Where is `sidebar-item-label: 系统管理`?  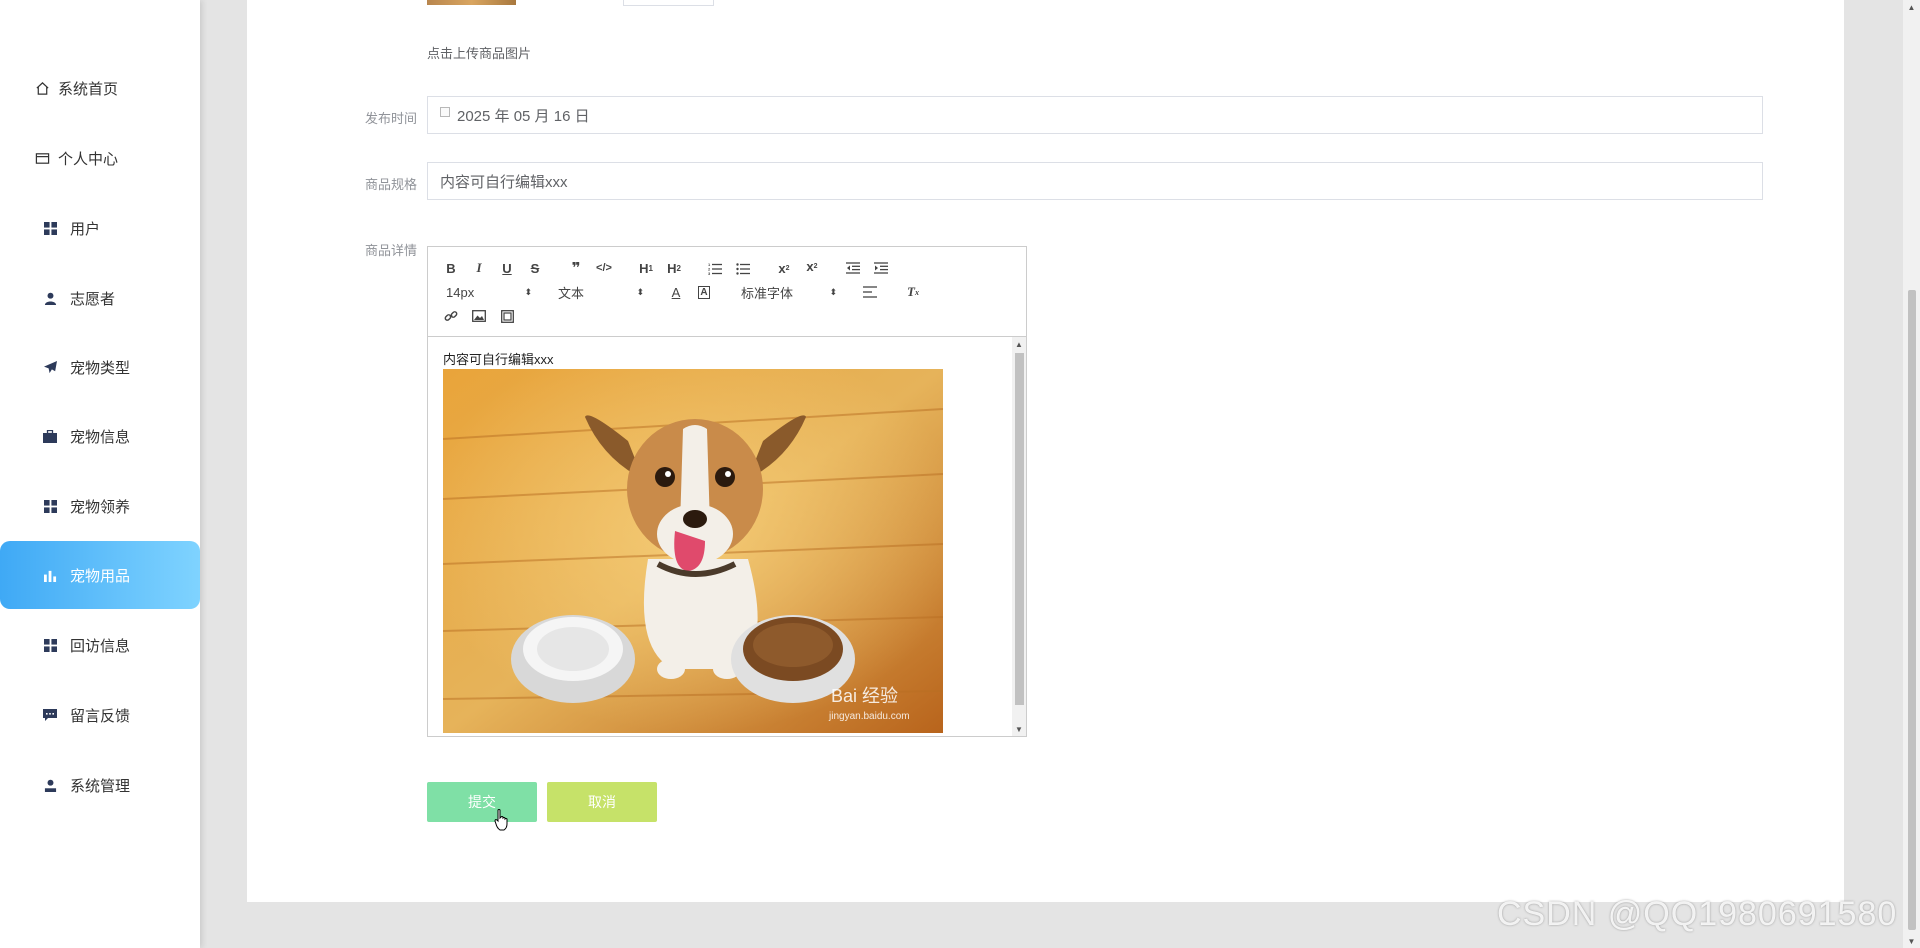 sidebar-item-label: 系统管理 is located at coordinates (100, 786).